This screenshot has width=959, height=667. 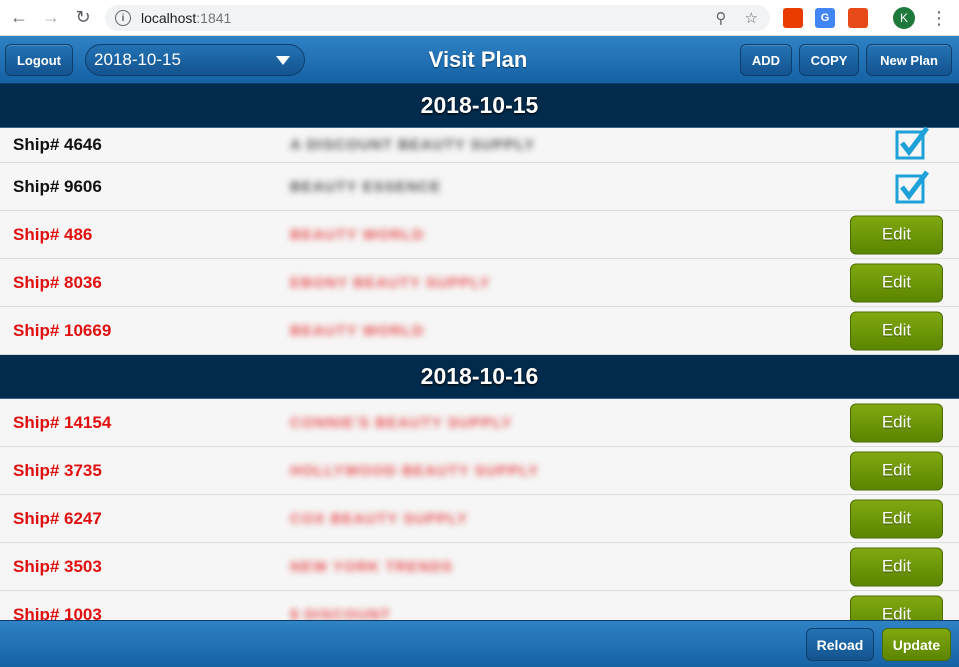 I want to click on add-button: ADD, so click(x=766, y=60).